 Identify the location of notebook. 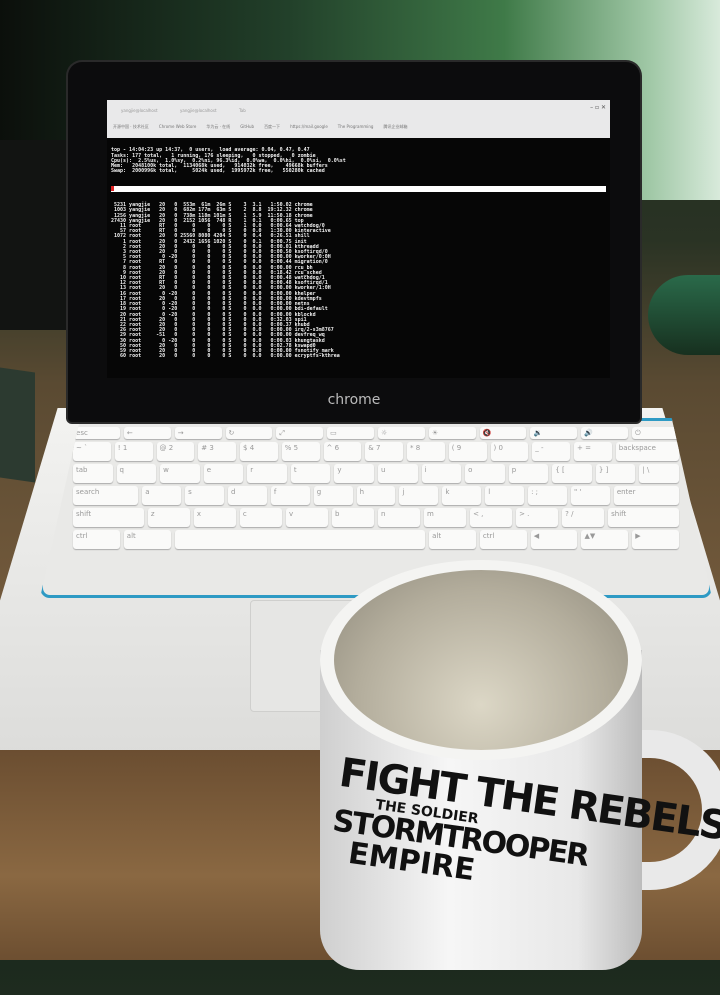
(17, 425).